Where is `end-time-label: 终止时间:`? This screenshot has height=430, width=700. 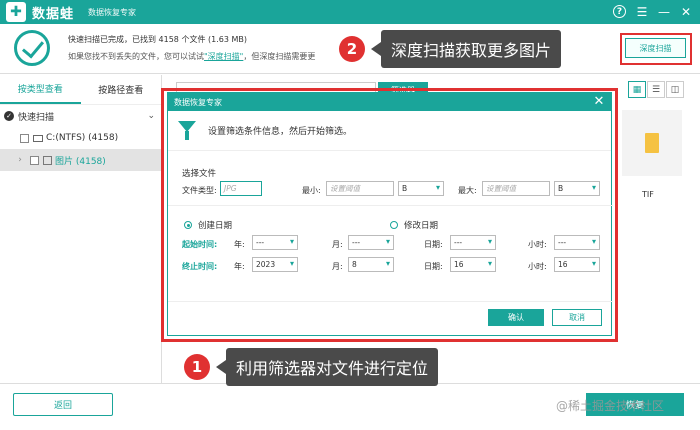 end-time-label: 终止时间: is located at coordinates (200, 266).